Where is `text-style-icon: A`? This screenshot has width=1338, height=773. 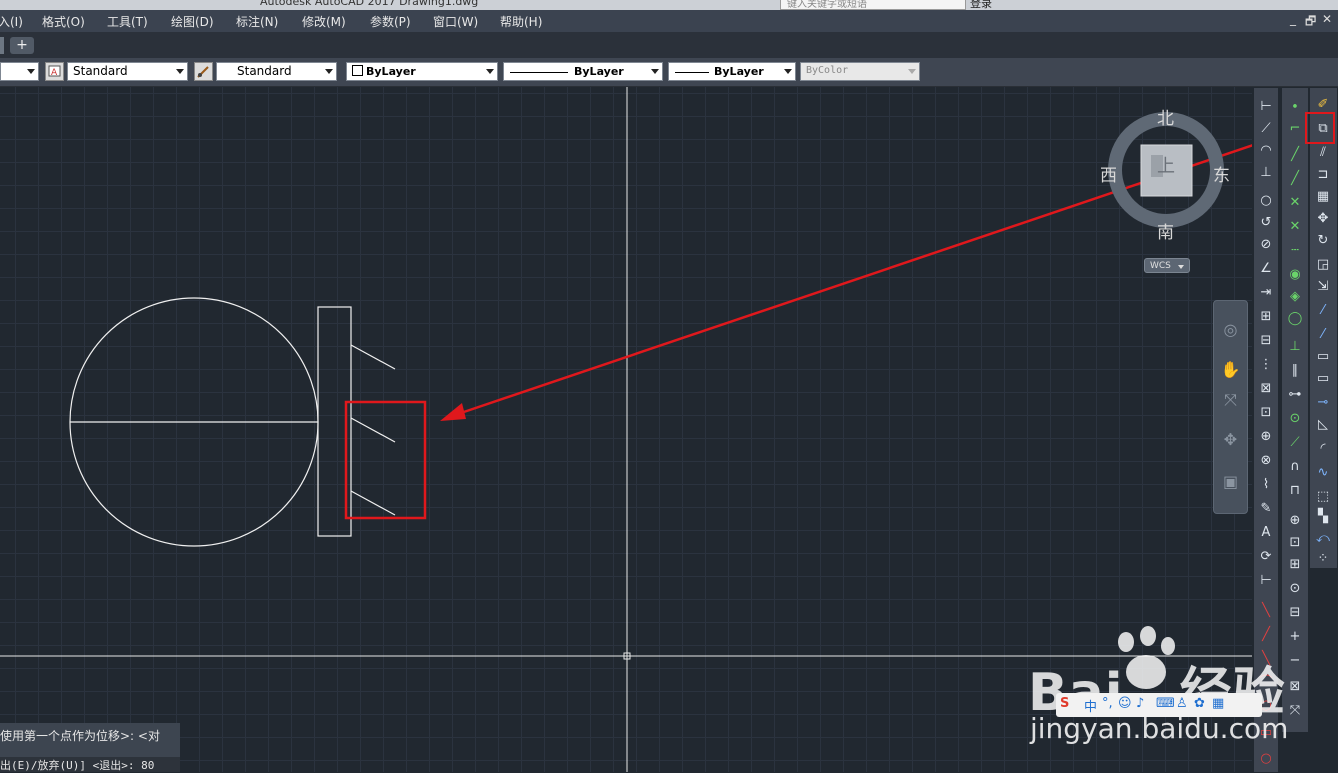 text-style-icon: A is located at coordinates (54, 71).